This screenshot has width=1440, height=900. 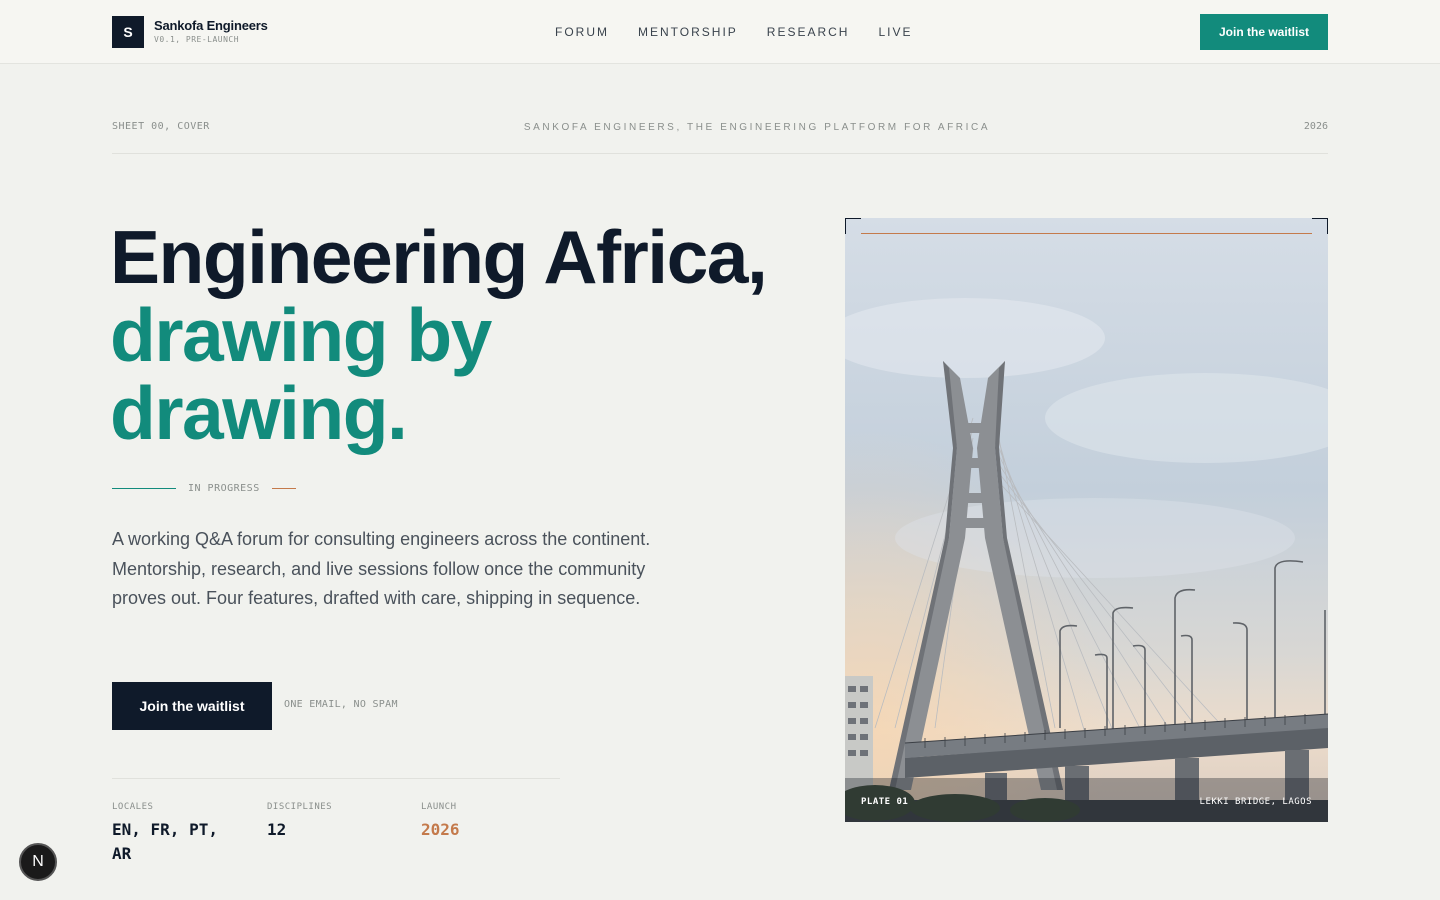 I want to click on dev-tools-badge: N, so click(x=38, y=862).